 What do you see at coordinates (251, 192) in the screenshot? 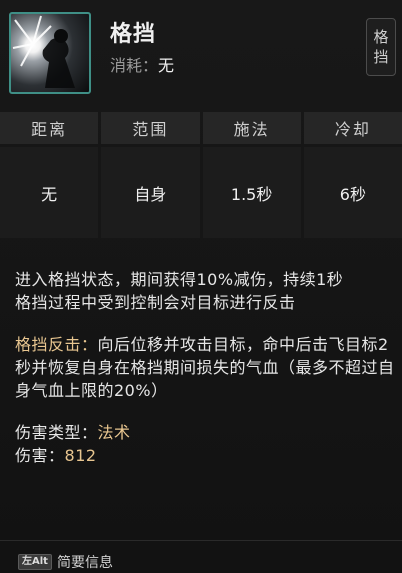
I see `stat-value-cast: 1.5秒` at bounding box center [251, 192].